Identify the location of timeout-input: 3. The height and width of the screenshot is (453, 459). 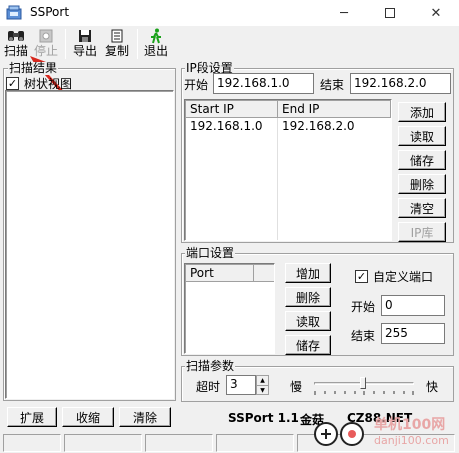
(241, 385).